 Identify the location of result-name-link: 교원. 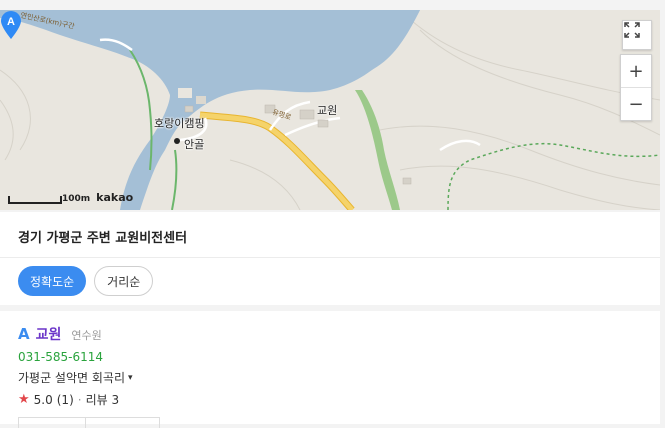
(49, 334).